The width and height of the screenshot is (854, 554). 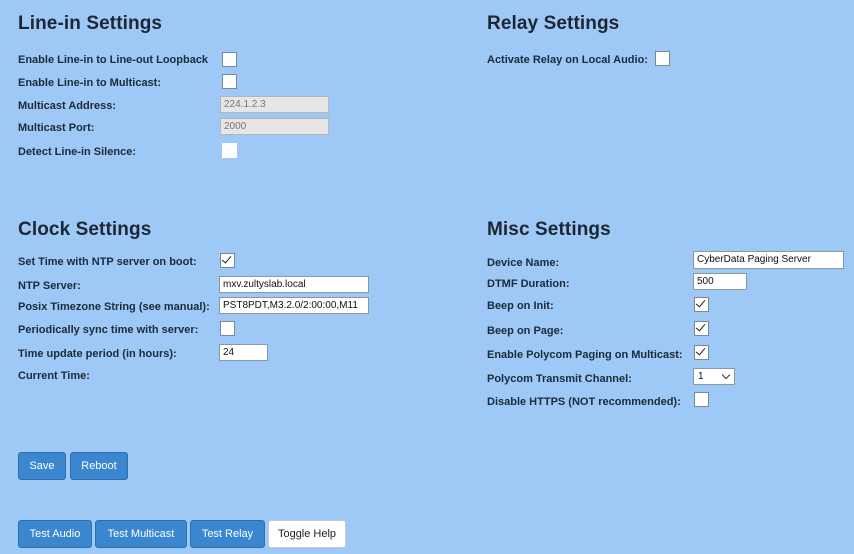 What do you see at coordinates (90, 23) in the screenshot?
I see `line-in-title: Line-in Settings` at bounding box center [90, 23].